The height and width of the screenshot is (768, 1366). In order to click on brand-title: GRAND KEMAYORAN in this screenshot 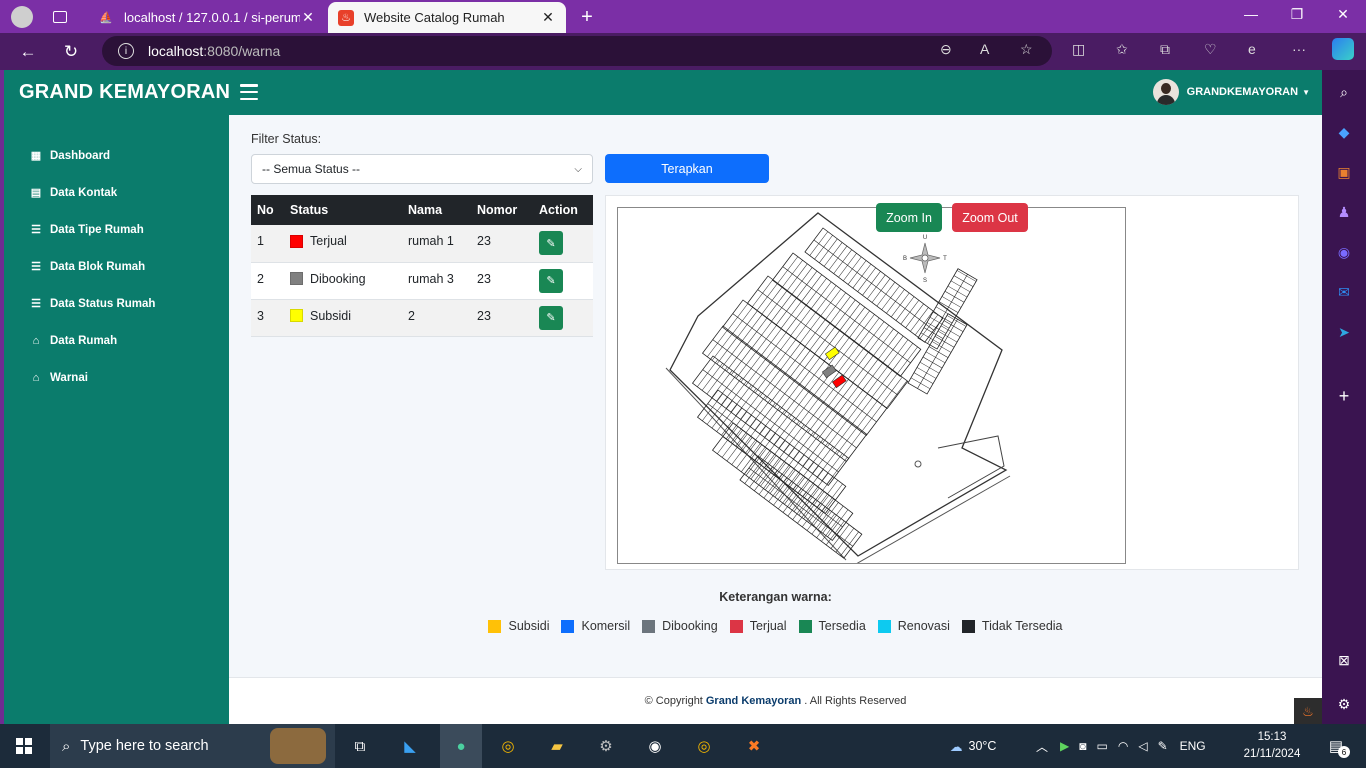, I will do `click(124, 92)`.